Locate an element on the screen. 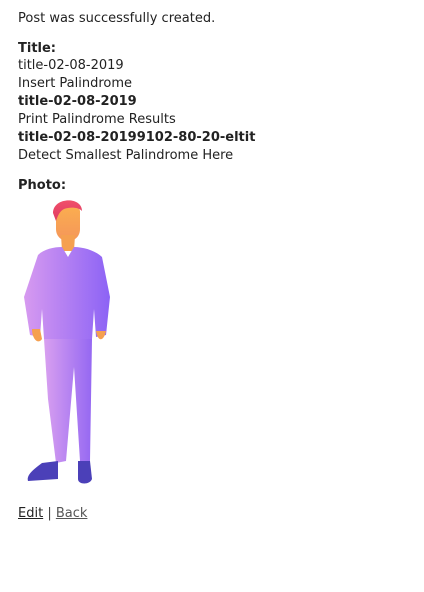 This screenshot has width=424, height=592. title-line: Print Palindrome Results is located at coordinates (97, 119).